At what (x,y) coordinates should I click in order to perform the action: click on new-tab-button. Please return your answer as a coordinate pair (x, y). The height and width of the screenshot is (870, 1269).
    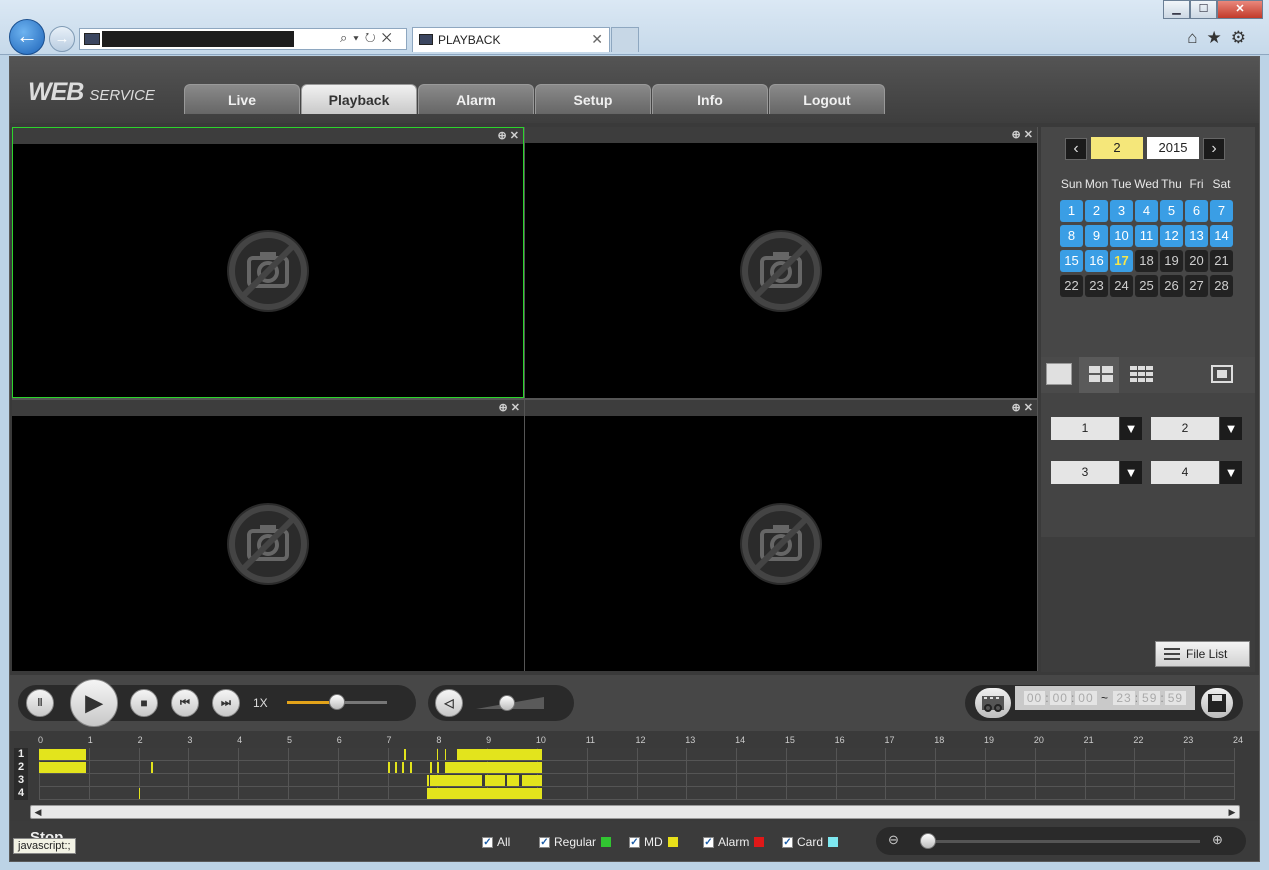
    Looking at the image, I should click on (625, 39).